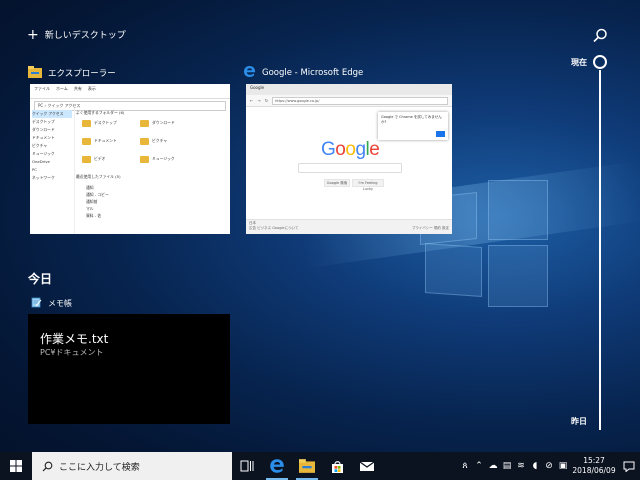 This screenshot has width=640, height=480. I want to click on ribbon-tab: ファイル, so click(42, 88).